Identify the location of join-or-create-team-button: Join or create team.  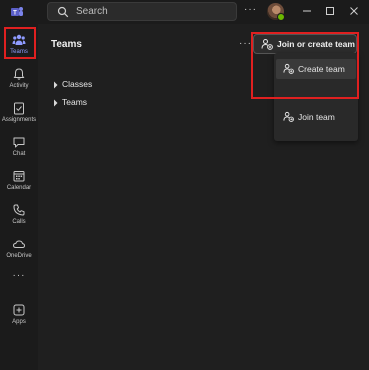
(305, 44).